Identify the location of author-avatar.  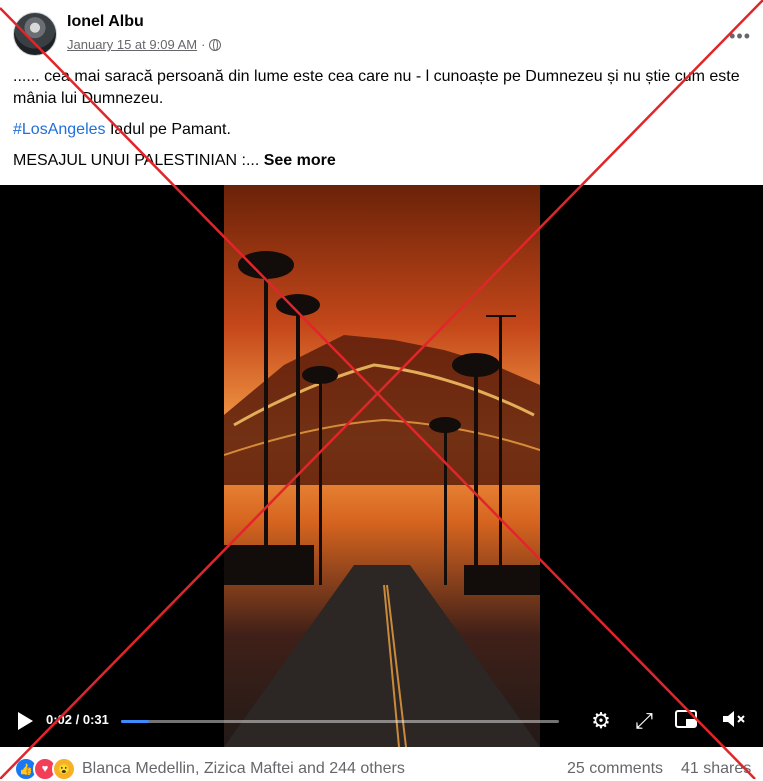
(35, 34).